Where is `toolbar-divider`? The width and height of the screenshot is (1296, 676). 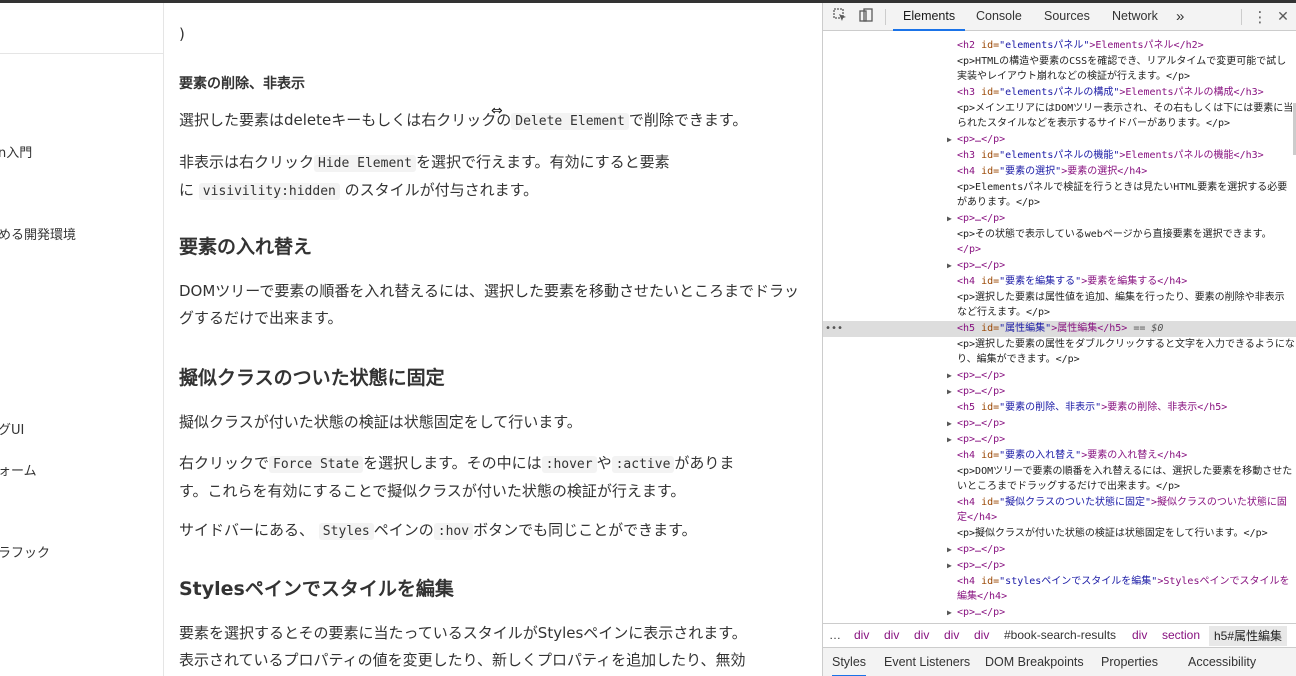 toolbar-divider is located at coordinates (1241, 17).